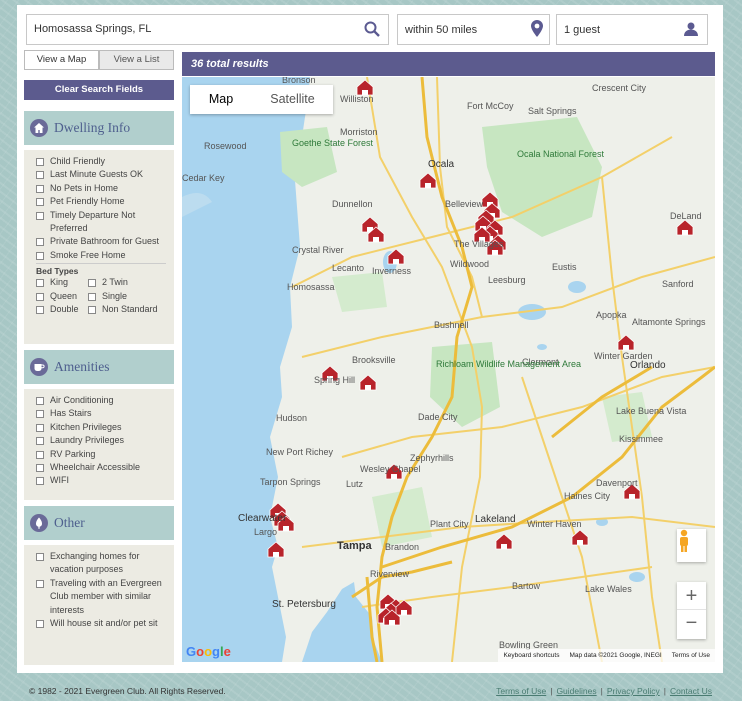 The width and height of the screenshot is (742, 701). I want to click on filter-checkbox: Timely Departure Not Preferred, so click(105, 222).